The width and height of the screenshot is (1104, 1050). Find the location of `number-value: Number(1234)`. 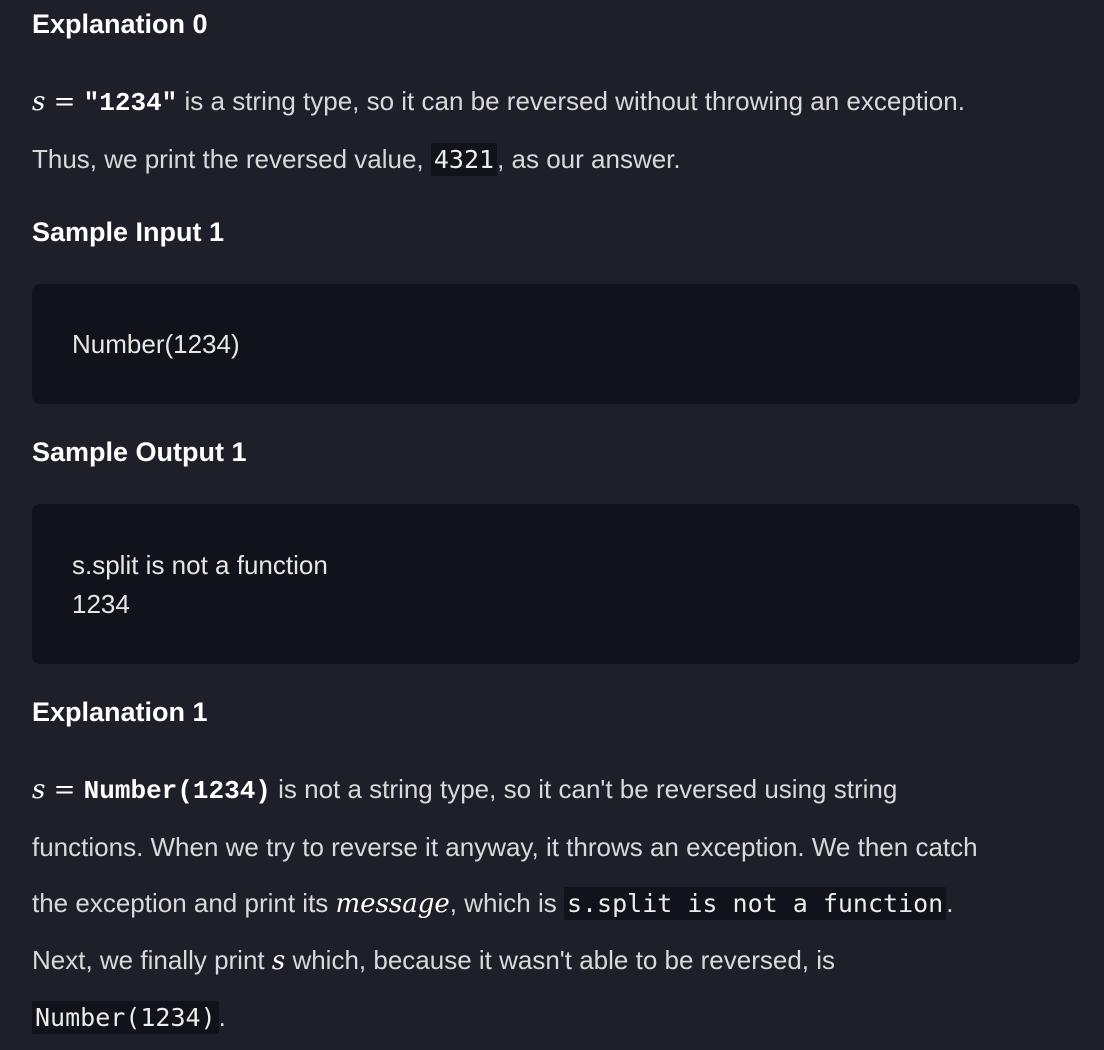

number-value: Number(1234) is located at coordinates (177, 791).